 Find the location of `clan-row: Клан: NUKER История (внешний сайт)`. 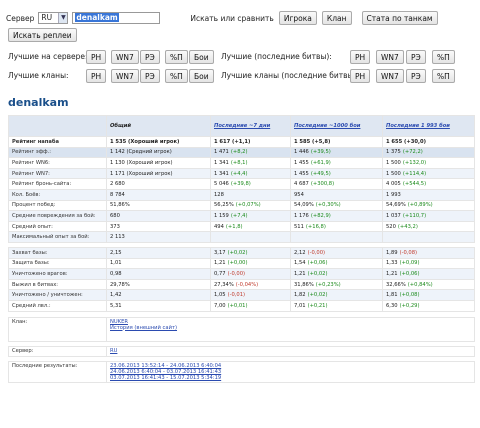

clan-row: Клан: NUKER История (внешний сайт) is located at coordinates (241, 329).